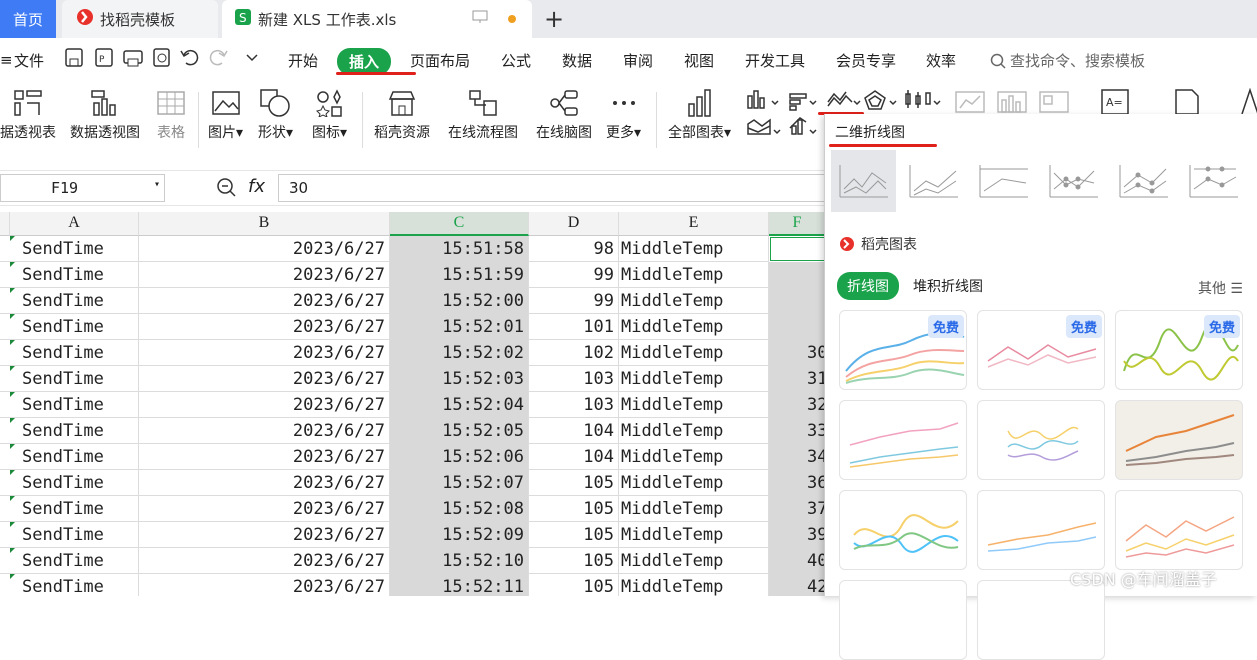 This screenshot has height=660, width=1257. What do you see at coordinates (516, 60) in the screenshot?
I see `menu-formula: 公式` at bounding box center [516, 60].